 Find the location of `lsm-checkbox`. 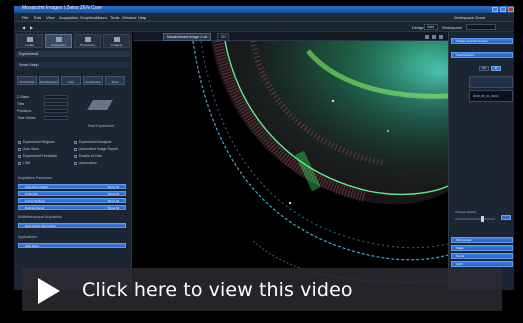

lsm-checkbox is located at coordinates (19, 163).